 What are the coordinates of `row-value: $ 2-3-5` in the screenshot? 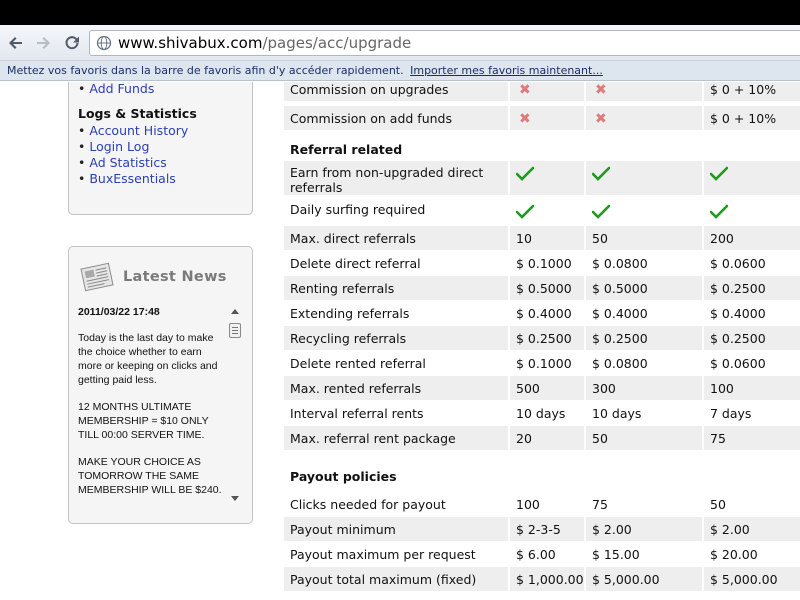 It's located at (547, 529).